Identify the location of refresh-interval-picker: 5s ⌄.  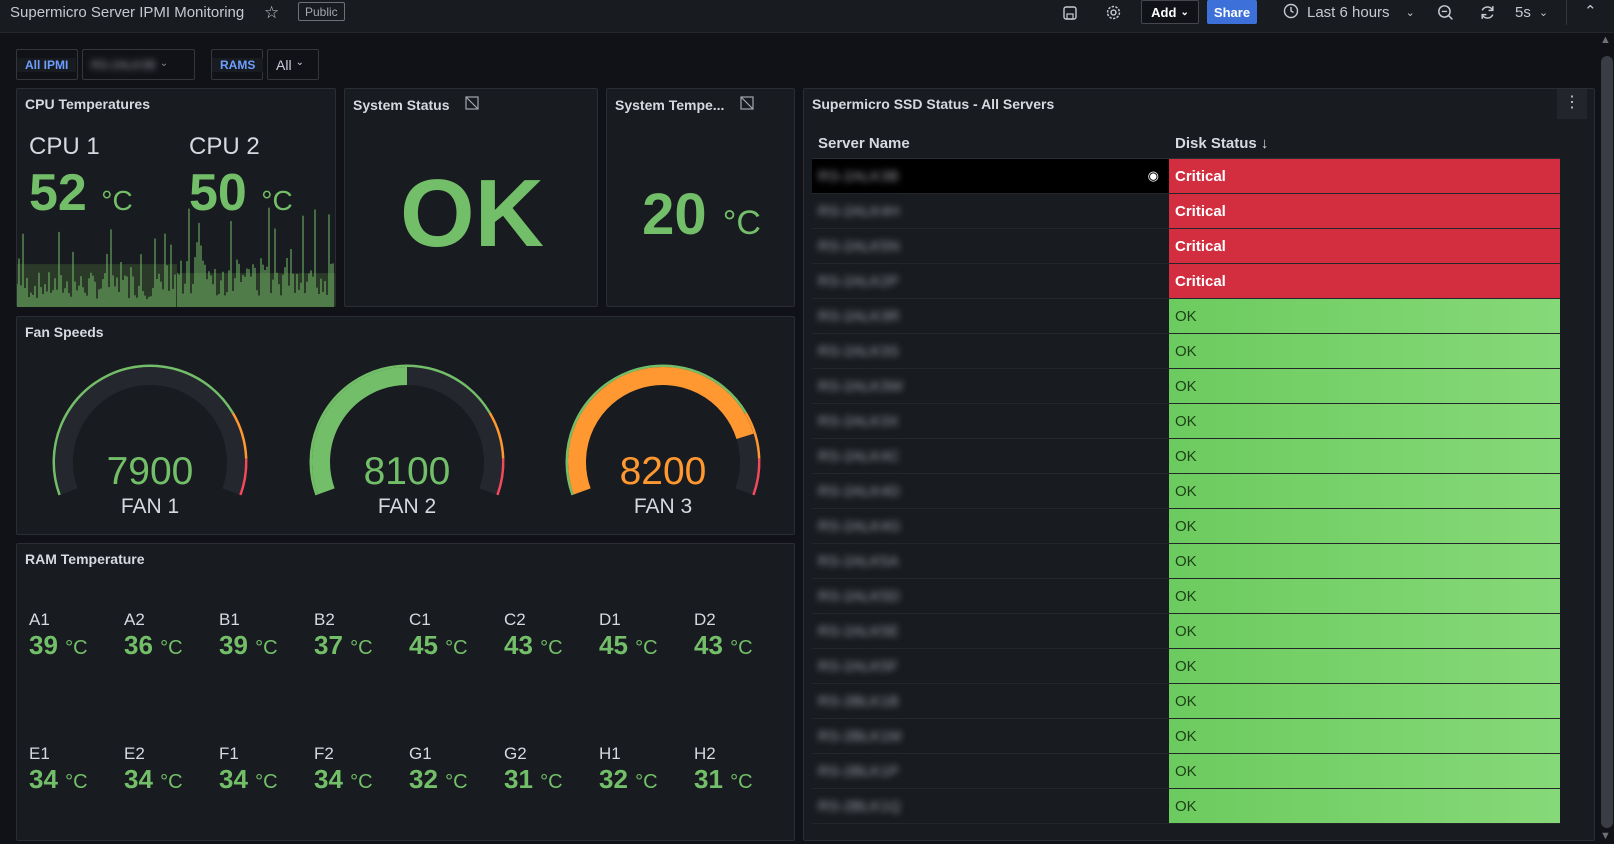
(1531, 12).